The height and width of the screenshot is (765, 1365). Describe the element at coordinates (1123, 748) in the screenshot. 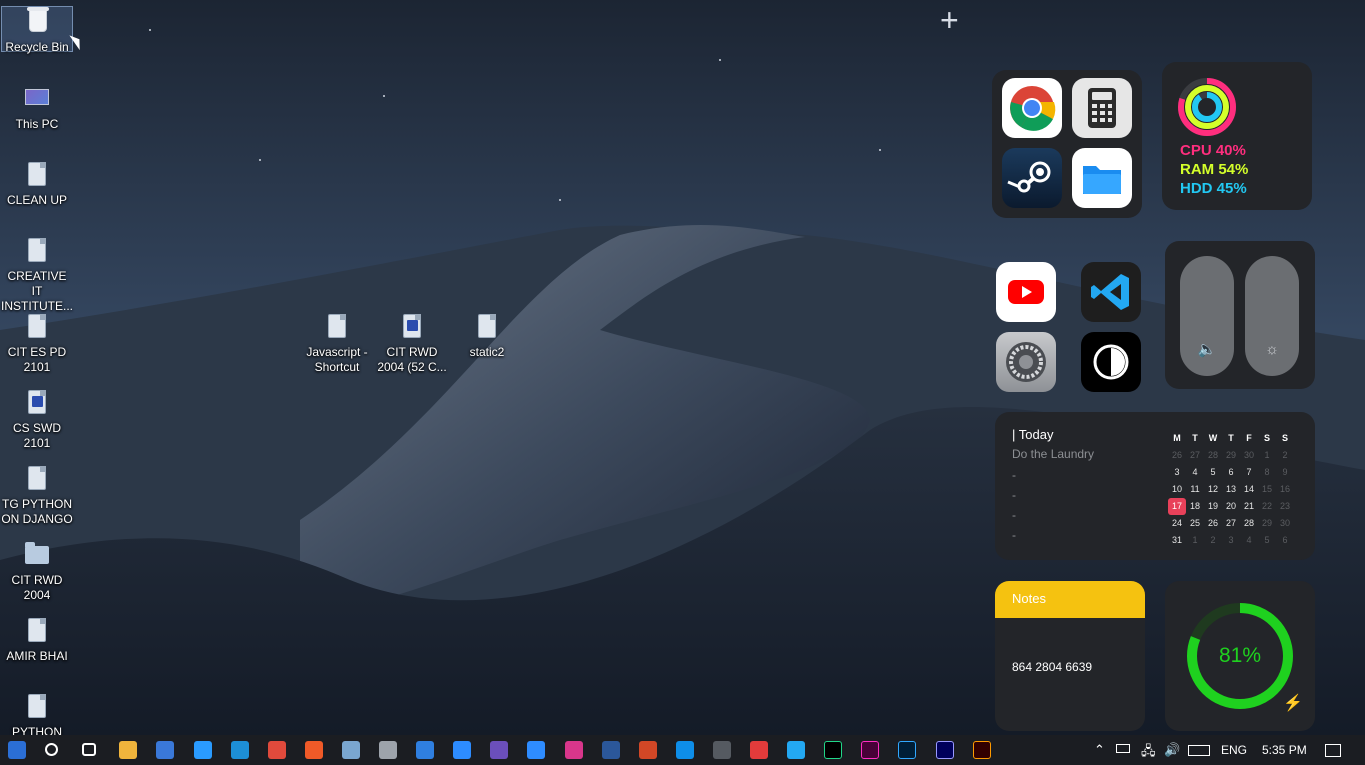

I see `battery-icon` at that location.